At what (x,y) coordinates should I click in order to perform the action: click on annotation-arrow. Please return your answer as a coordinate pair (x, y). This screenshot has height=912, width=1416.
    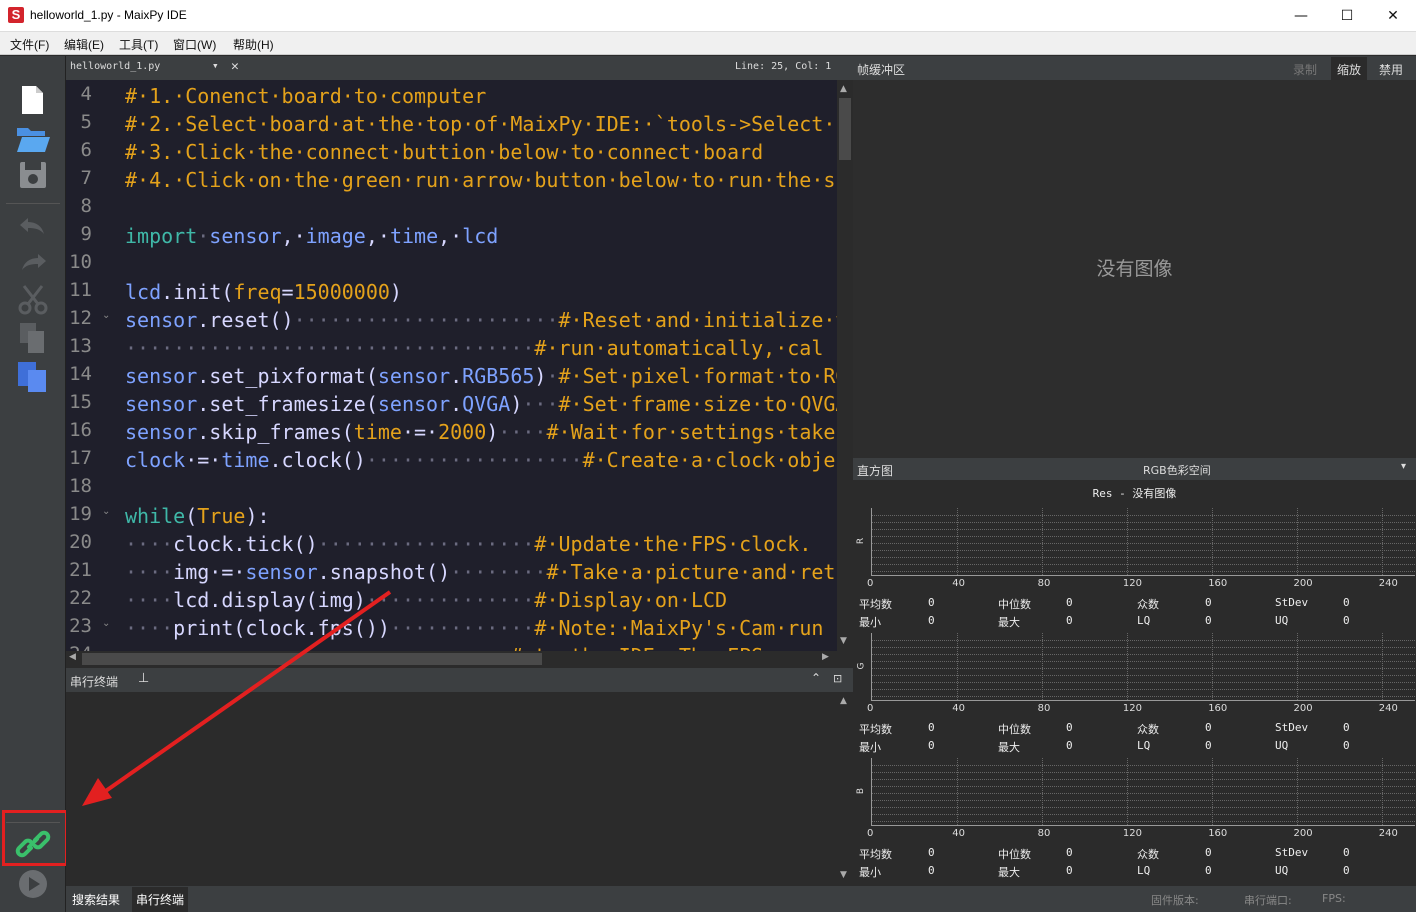
    Looking at the image, I should click on (237, 698).